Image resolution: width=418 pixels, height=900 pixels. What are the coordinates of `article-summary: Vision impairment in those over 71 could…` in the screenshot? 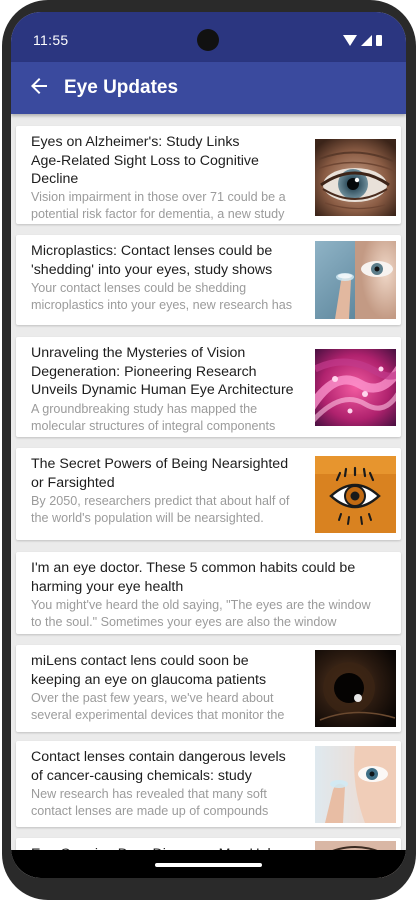 It's located at (171, 206).